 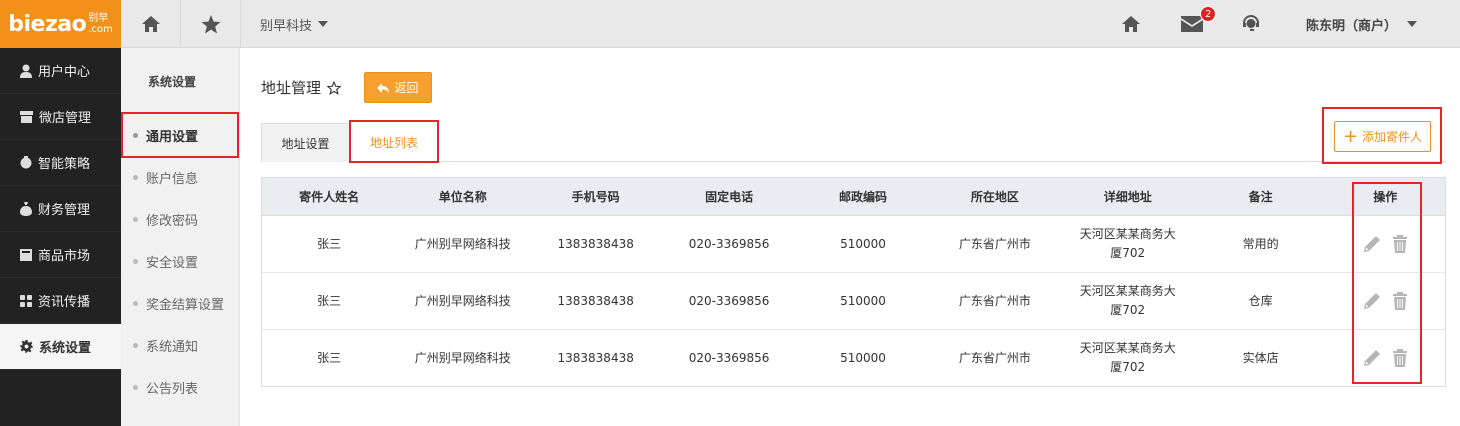 What do you see at coordinates (394, 142) in the screenshot?
I see `tab-address-list: 地址列表` at bounding box center [394, 142].